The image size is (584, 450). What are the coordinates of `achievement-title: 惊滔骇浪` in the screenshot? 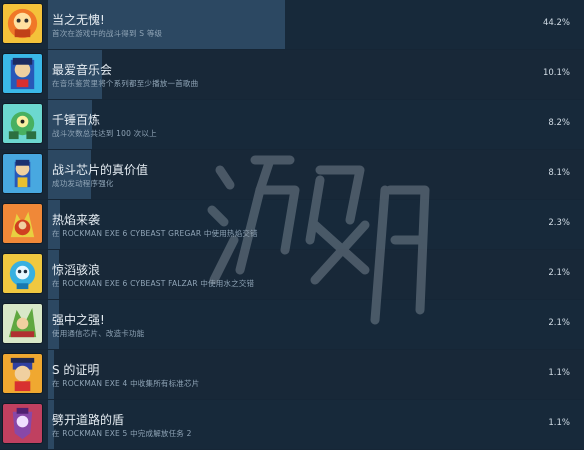 It's located at (76, 270).